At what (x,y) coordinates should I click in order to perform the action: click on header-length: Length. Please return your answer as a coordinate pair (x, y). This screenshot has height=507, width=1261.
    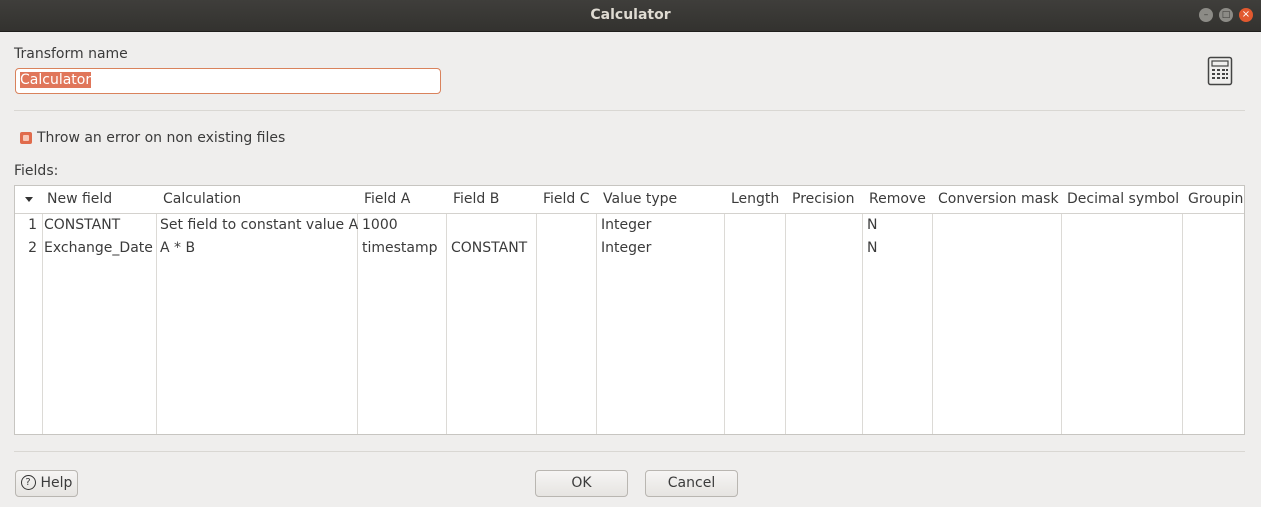
    Looking at the image, I should click on (755, 199).